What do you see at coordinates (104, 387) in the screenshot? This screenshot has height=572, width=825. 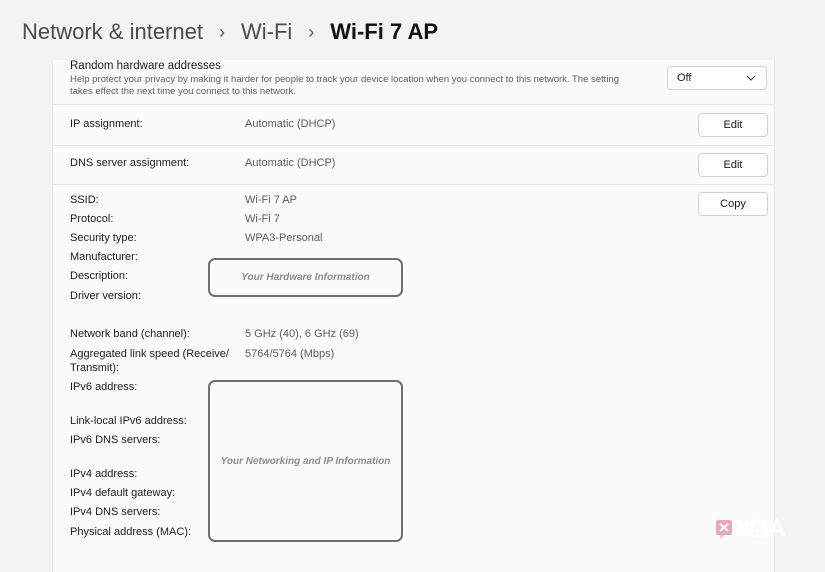 I see `ipv6-address-label: IPv6 address:` at bounding box center [104, 387].